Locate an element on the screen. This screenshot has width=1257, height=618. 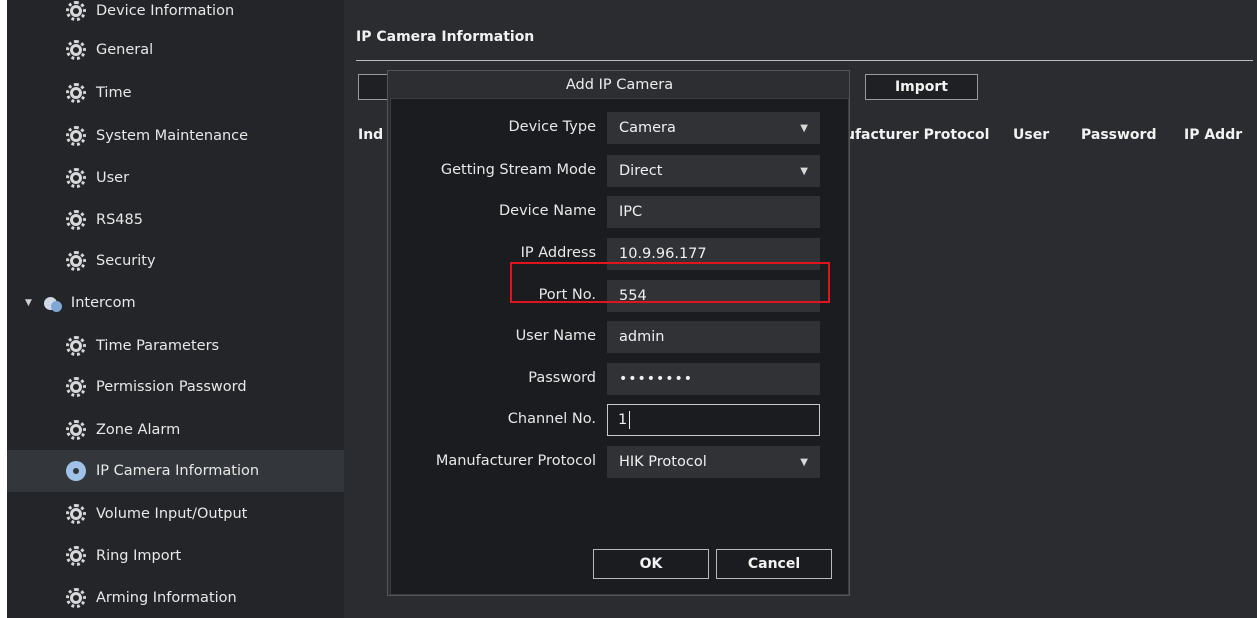
channel-no-input: 1 is located at coordinates (713, 420).